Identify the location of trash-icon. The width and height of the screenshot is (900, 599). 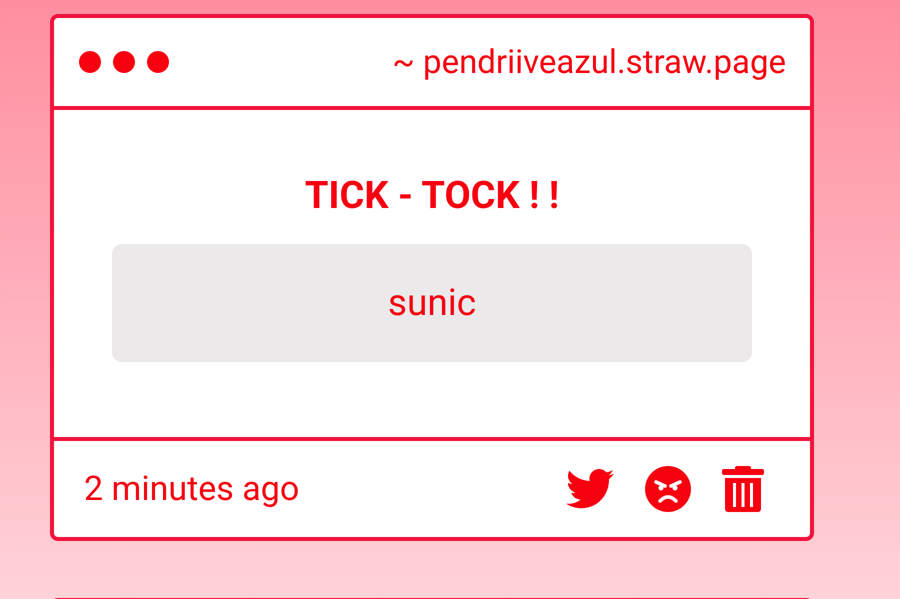
(743, 489).